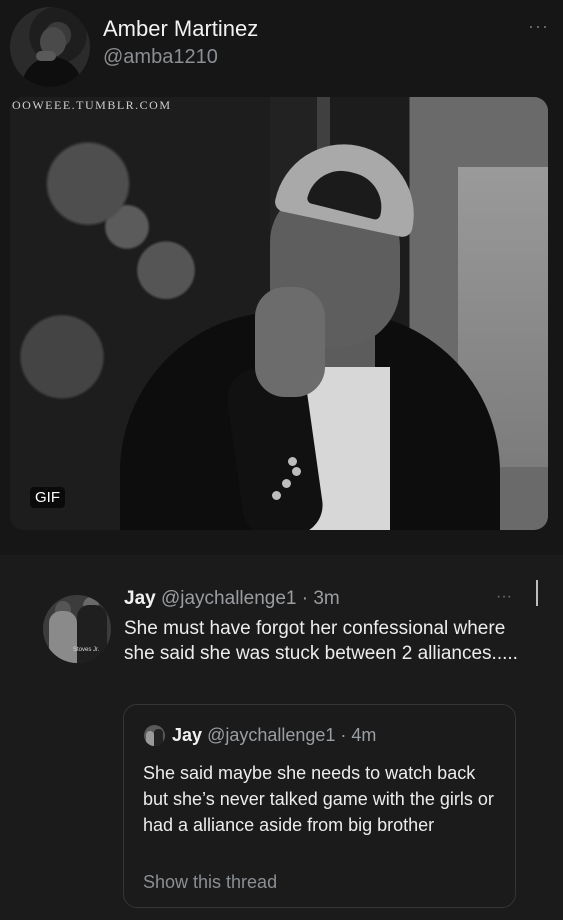 This screenshot has width=563, height=920. I want to click on reply-meta: @jaychallenge1 · 3m, so click(250, 598).